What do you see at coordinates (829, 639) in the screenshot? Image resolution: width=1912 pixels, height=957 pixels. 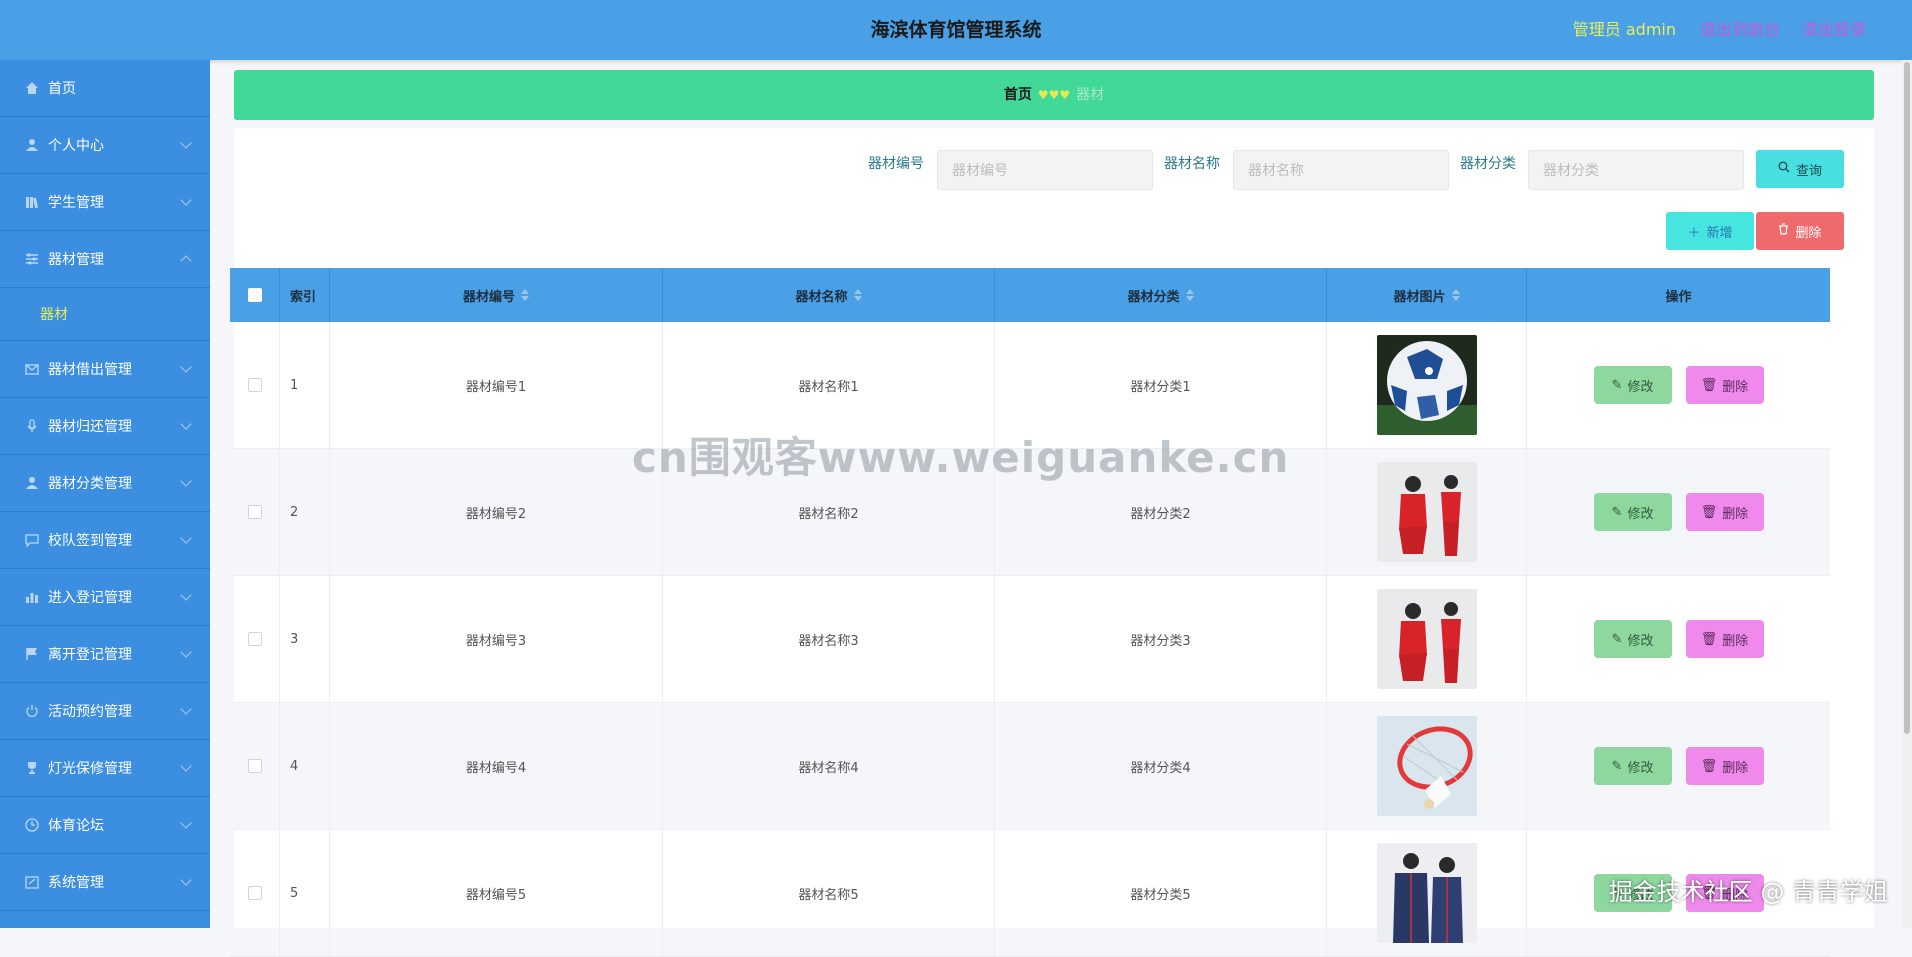 I see `cell-name: 器材名称3` at bounding box center [829, 639].